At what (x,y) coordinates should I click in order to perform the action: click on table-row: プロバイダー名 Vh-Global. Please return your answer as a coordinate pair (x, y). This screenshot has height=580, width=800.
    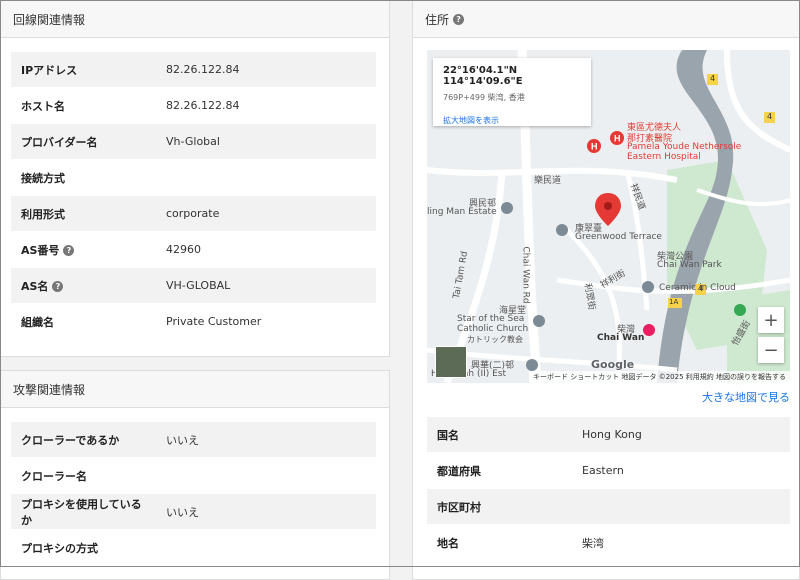
    Looking at the image, I should click on (193, 141).